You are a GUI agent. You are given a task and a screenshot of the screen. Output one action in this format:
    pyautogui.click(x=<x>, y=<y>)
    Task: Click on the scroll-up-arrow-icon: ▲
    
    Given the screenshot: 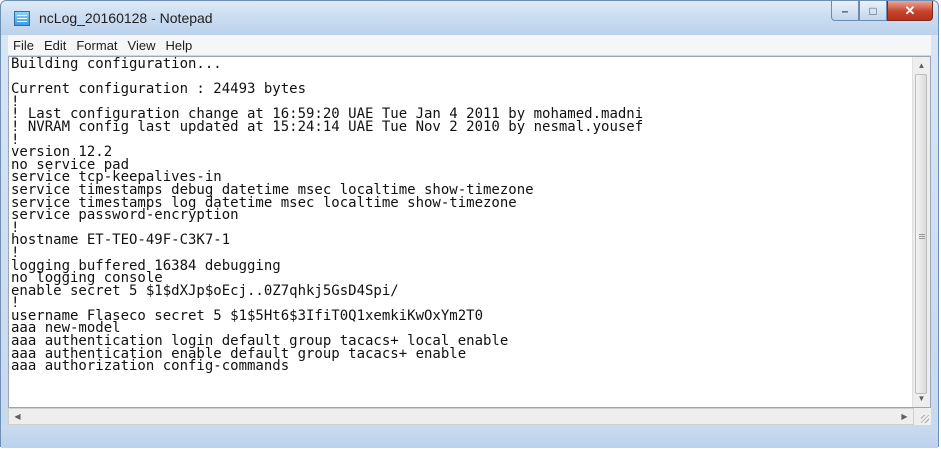 What is the action you would take?
    pyautogui.click(x=921, y=65)
    